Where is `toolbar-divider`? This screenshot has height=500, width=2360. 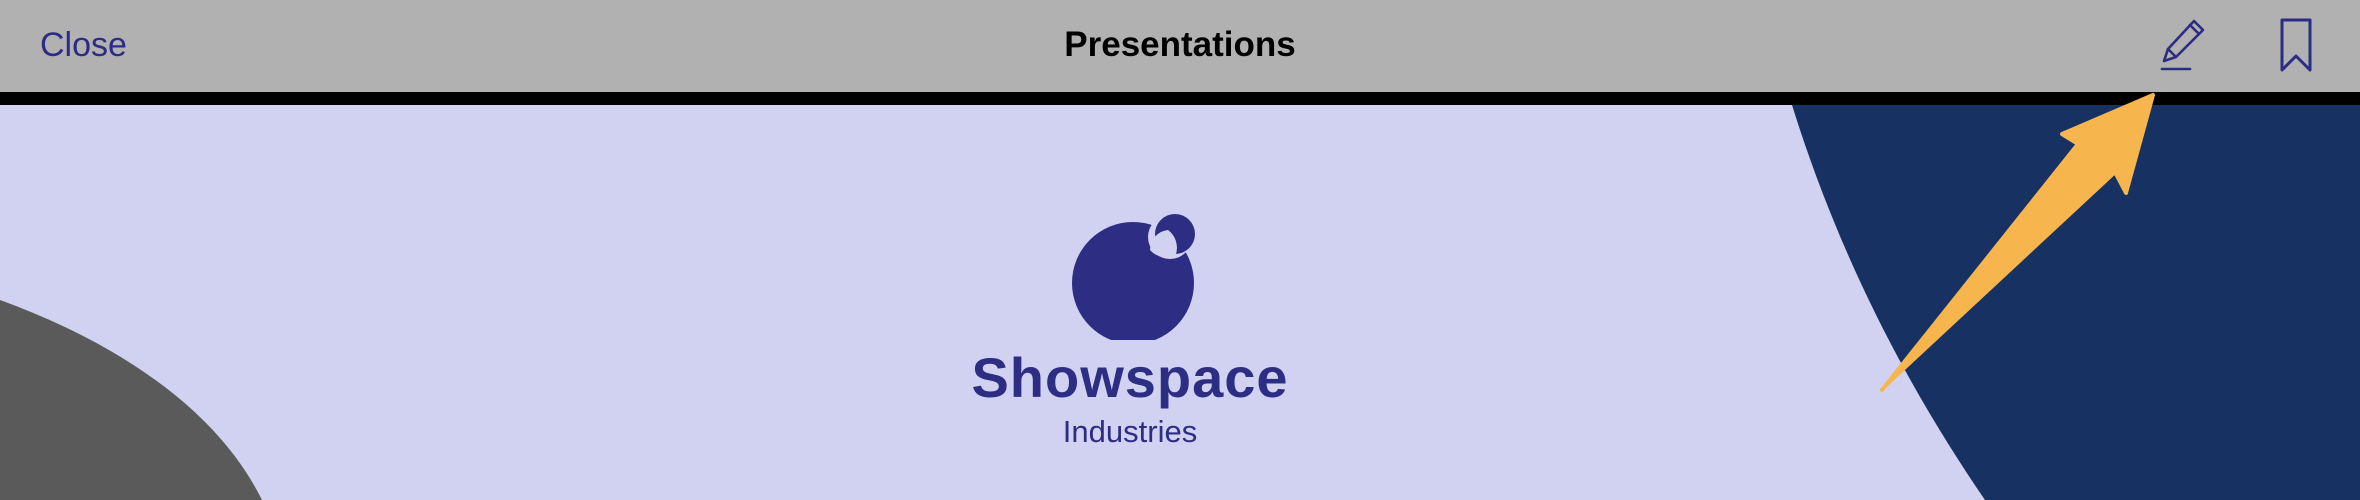 toolbar-divider is located at coordinates (1180, 98).